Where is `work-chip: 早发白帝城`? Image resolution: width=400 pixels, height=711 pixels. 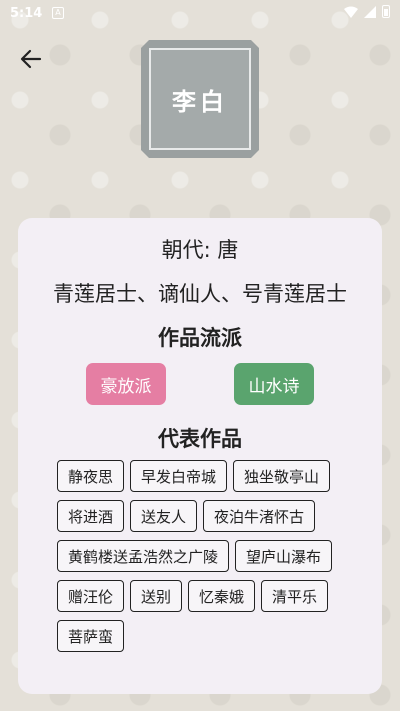 work-chip: 早发白帝城 is located at coordinates (179, 476).